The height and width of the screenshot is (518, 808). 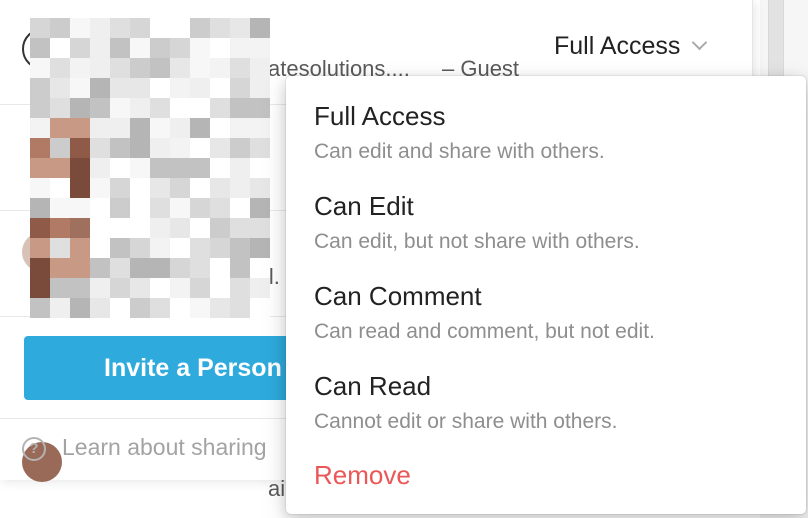 I want to click on remove-member-button: Remove, so click(x=362, y=475).